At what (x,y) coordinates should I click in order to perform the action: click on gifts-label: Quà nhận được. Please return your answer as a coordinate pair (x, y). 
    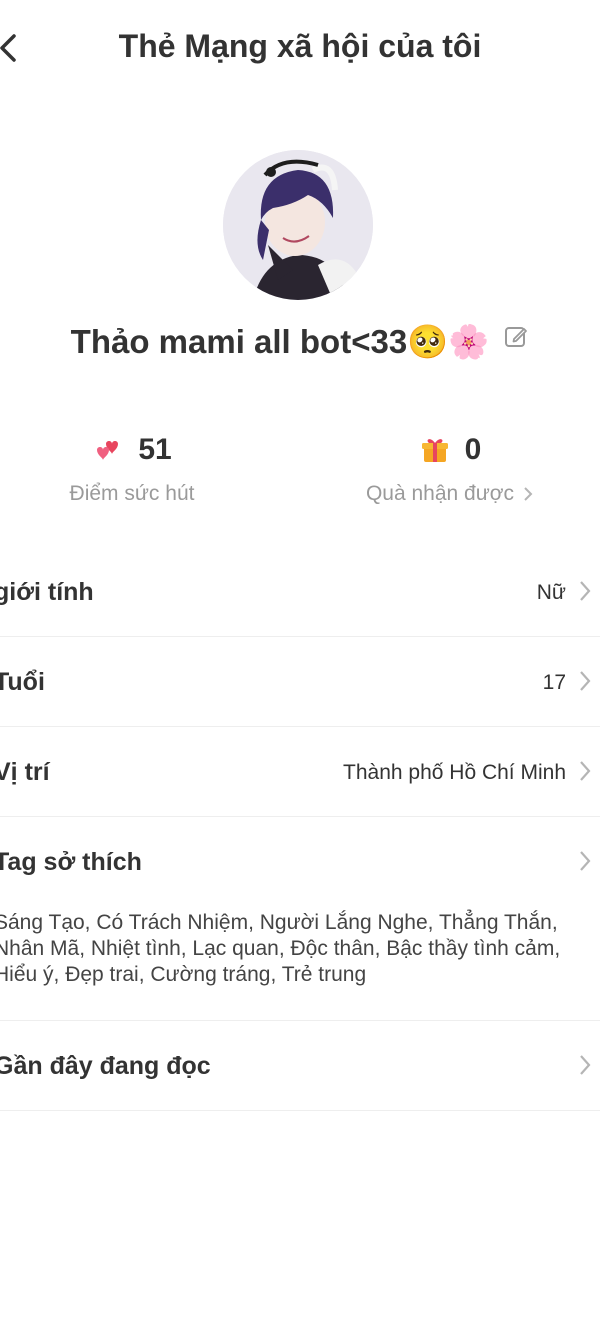
    Looking at the image, I should click on (440, 493).